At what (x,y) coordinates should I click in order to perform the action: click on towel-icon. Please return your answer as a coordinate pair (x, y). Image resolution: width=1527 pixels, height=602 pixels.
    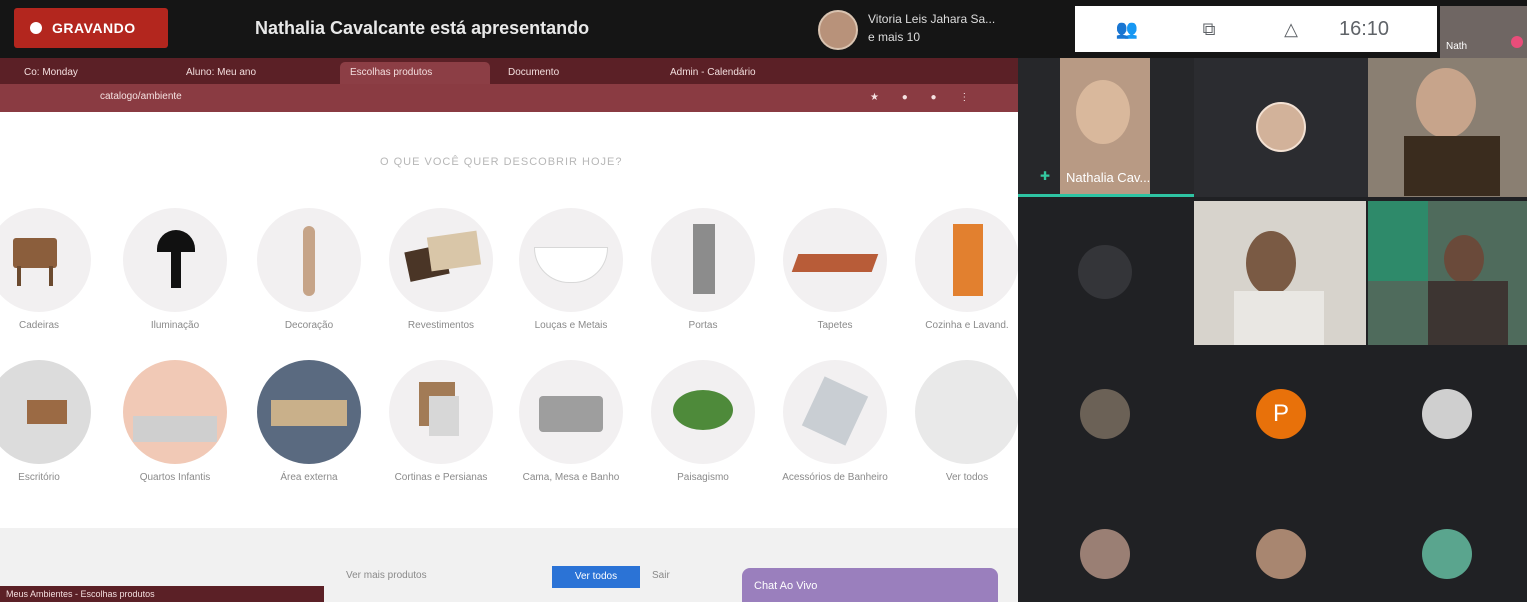
    Looking at the image, I should click on (835, 412).